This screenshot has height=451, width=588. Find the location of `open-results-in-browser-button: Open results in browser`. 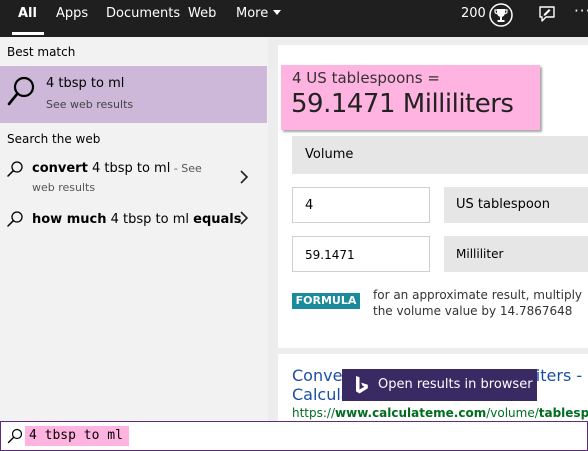

open-results-in-browser-button: Open results in browser is located at coordinates (439, 385).